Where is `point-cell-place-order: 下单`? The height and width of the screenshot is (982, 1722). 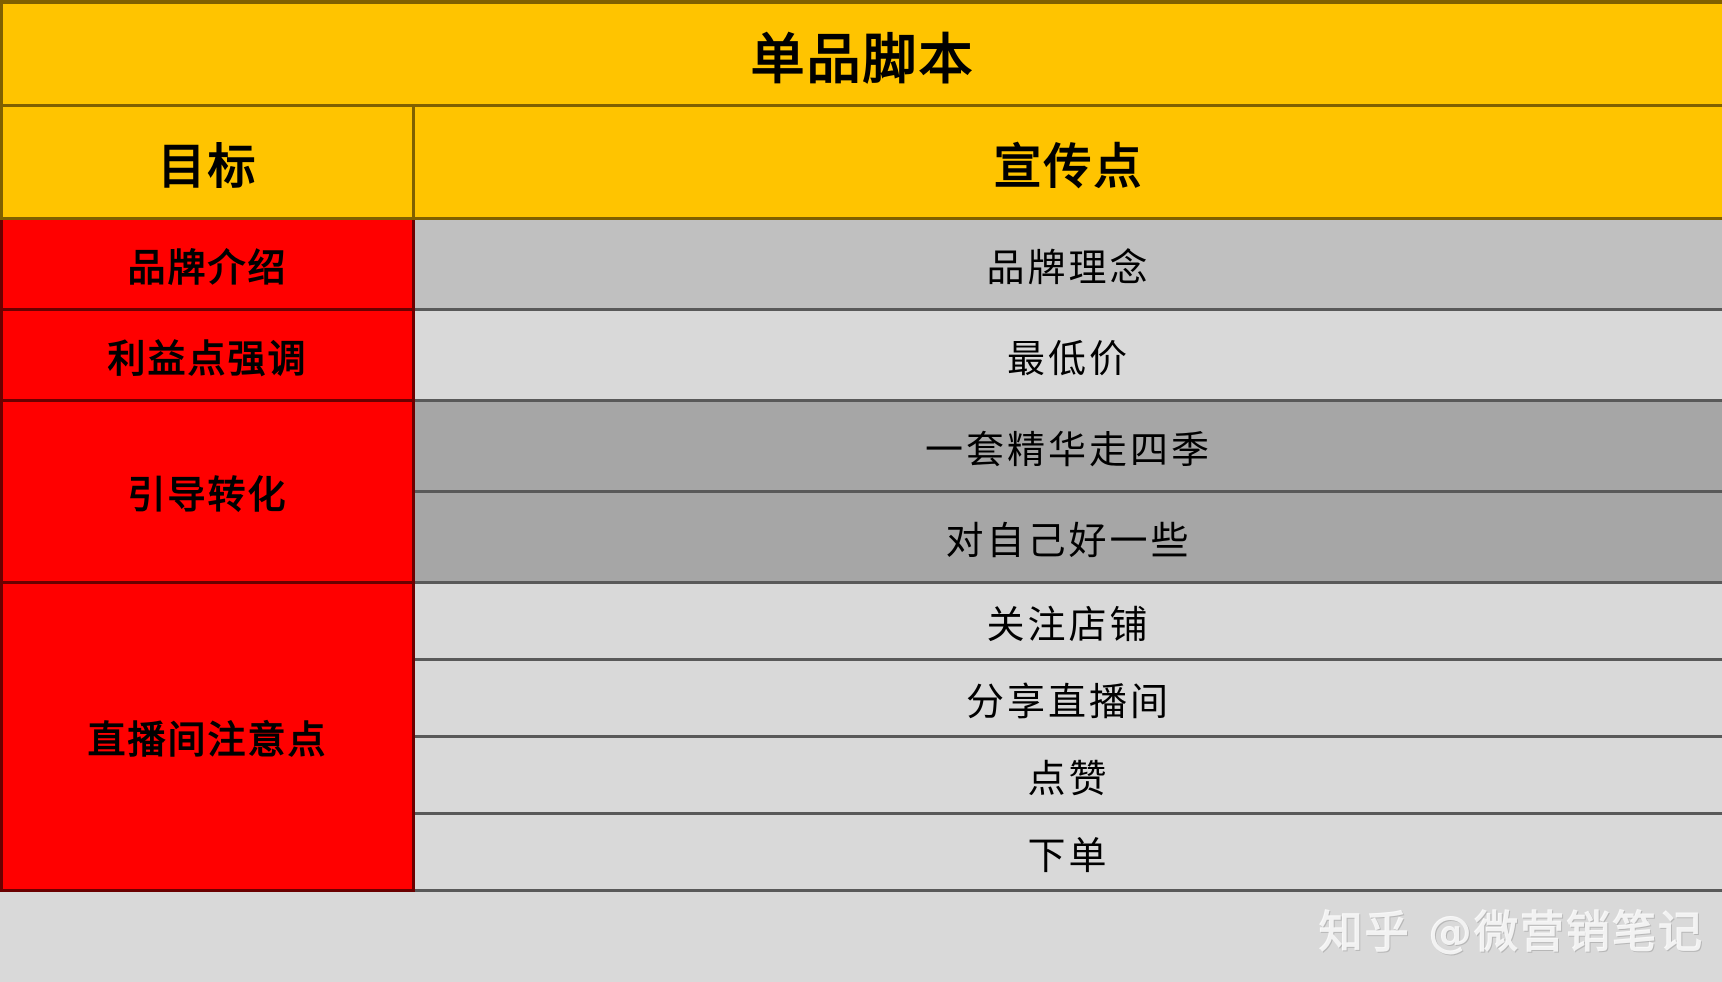
point-cell-place-order: 下单 is located at coordinates (1067, 852).